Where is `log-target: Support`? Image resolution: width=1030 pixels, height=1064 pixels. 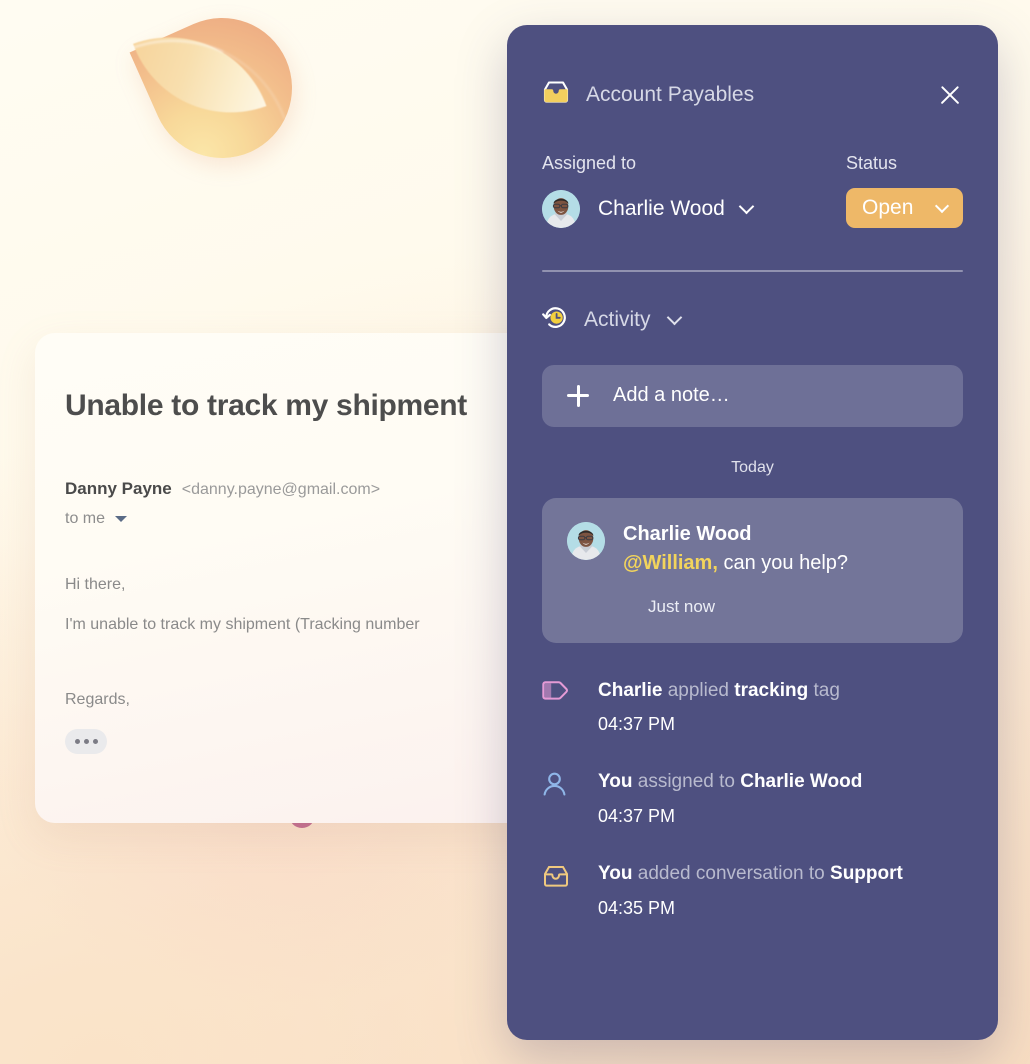
log-target: Support is located at coordinates (866, 873).